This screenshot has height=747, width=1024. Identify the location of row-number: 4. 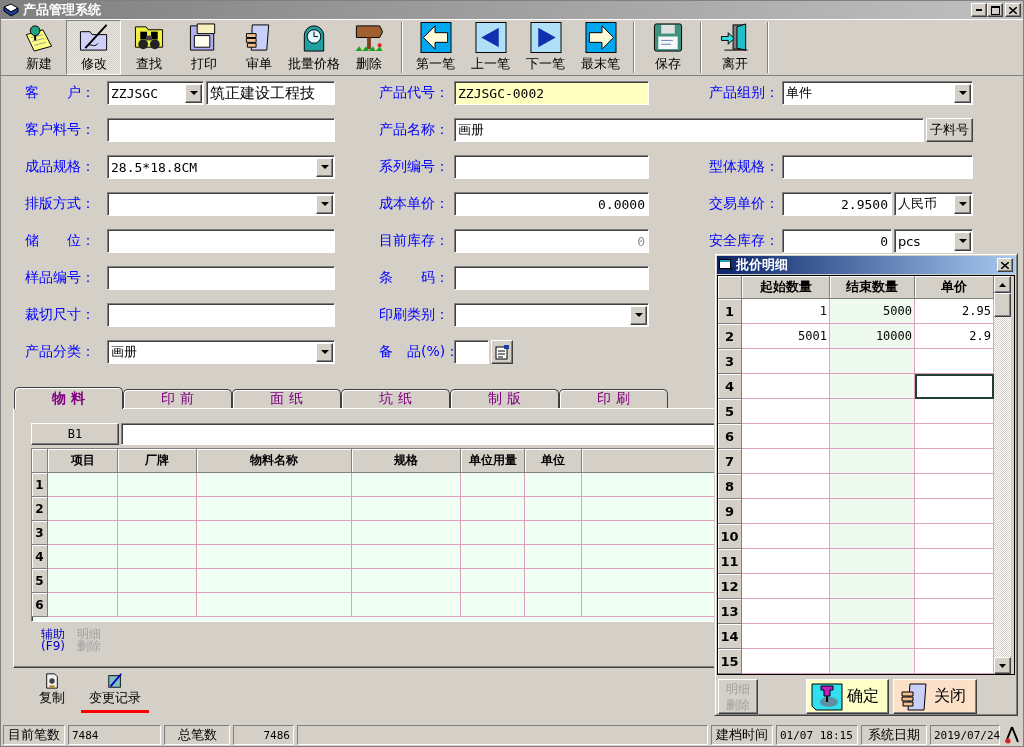
(730, 386).